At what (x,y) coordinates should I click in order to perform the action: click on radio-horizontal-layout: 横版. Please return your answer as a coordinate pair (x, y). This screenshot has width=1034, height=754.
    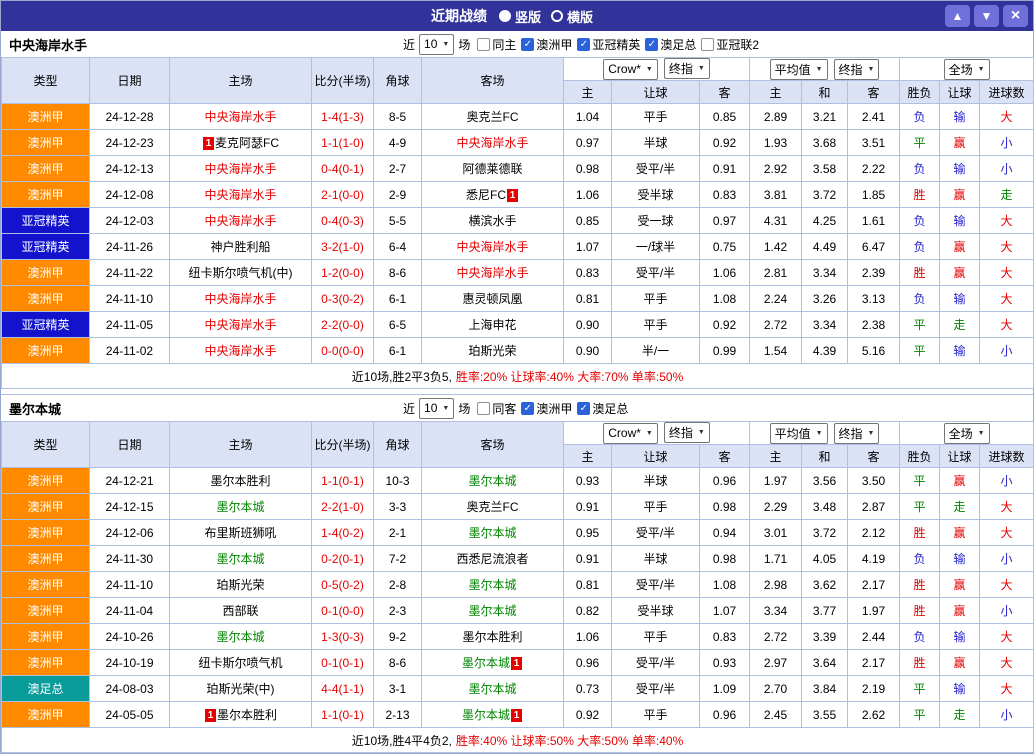
    Looking at the image, I should click on (572, 16).